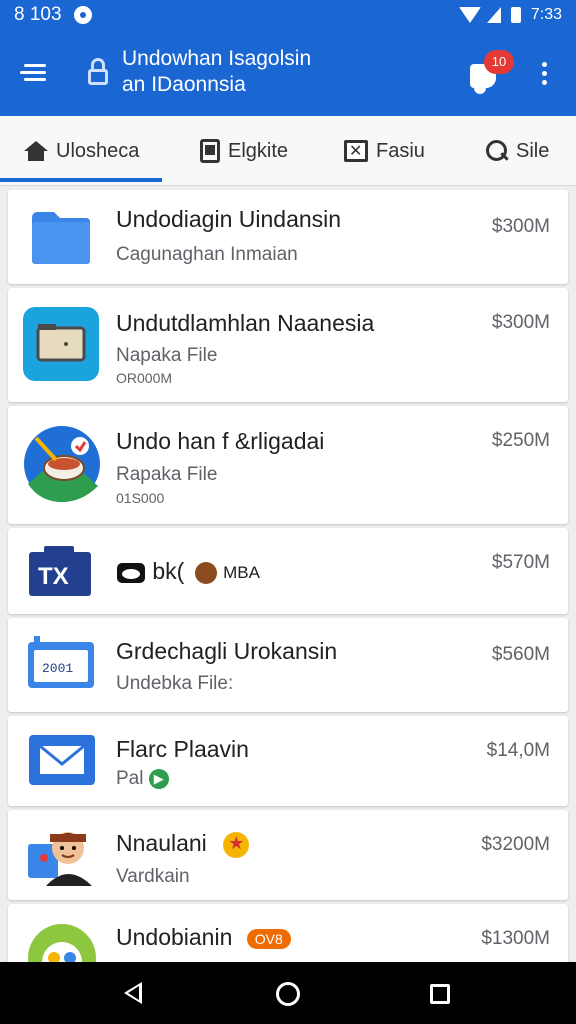  Describe the element at coordinates (61, 238) in the screenshot. I see `folder-icon` at that location.